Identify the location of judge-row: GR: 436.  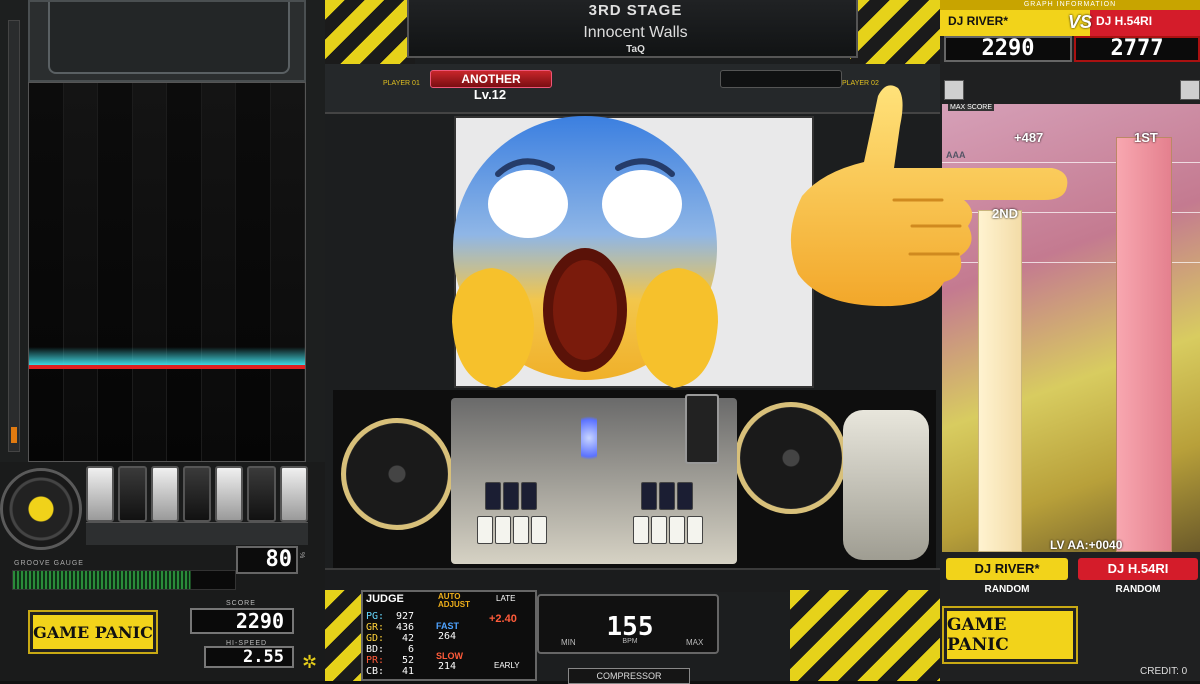
(390, 627).